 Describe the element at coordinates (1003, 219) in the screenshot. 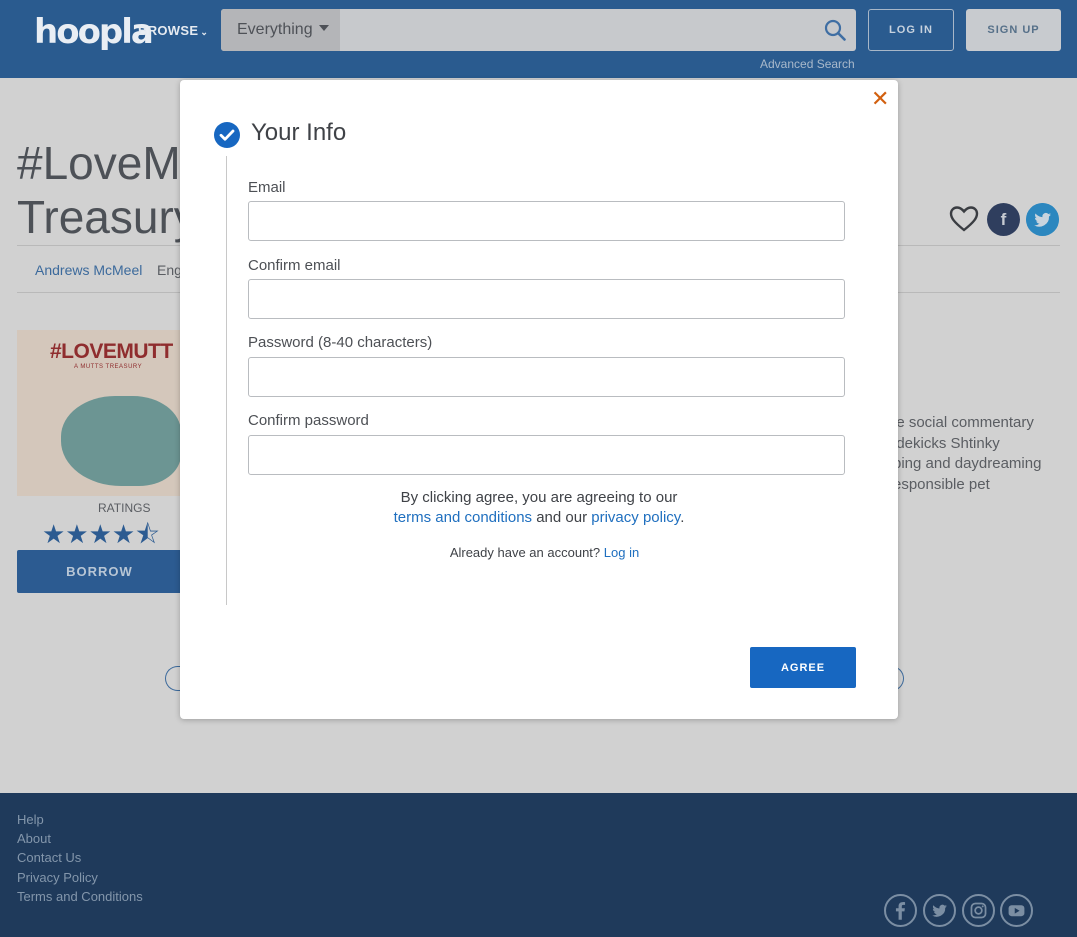

I see `facebook-share-icon: f` at that location.